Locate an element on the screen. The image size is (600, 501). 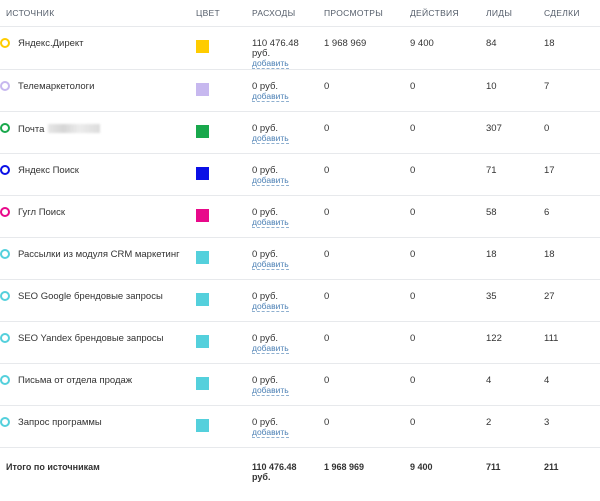
total-label: Итого по источникам is located at coordinates (53, 467).